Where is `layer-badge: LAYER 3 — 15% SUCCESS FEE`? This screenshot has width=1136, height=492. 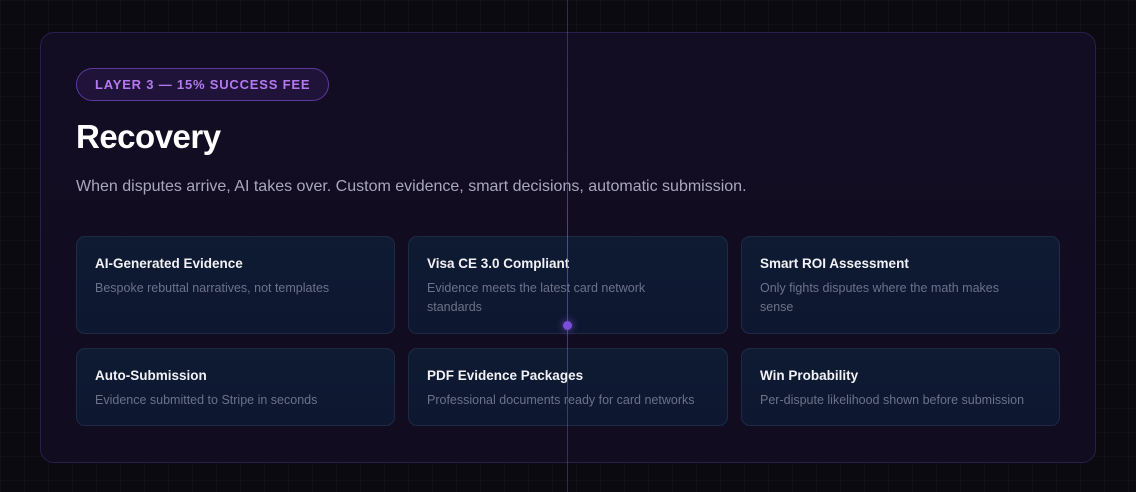 layer-badge: LAYER 3 — 15% SUCCESS FEE is located at coordinates (203, 84).